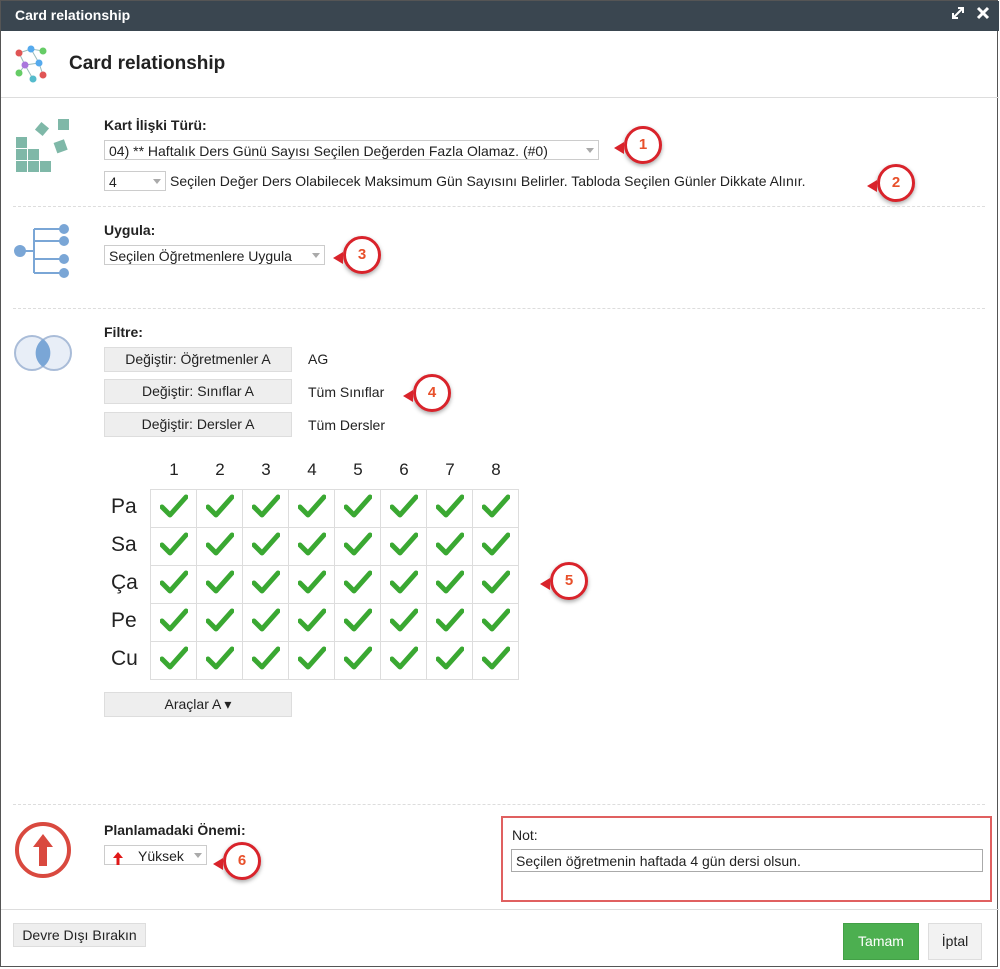 Image resolution: width=1000 pixels, height=969 pixels. I want to click on grid-row-header: Ça, so click(130, 583).